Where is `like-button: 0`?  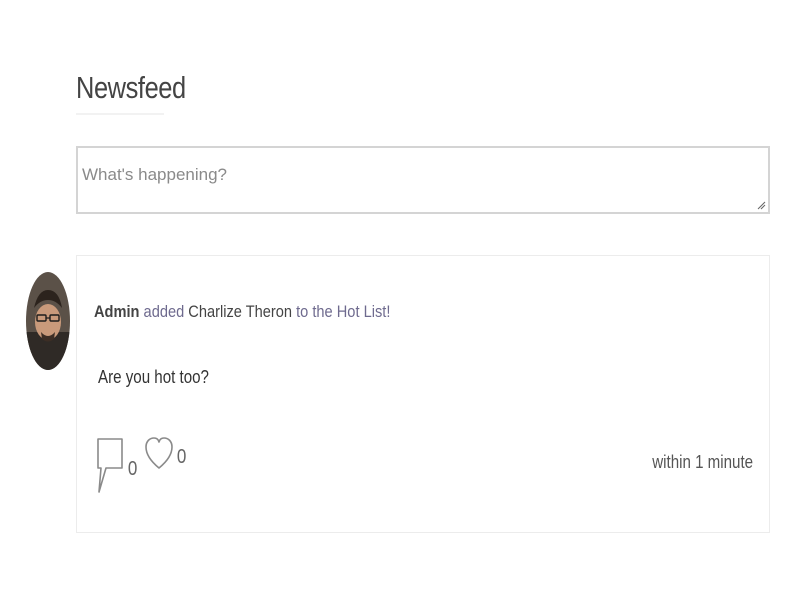 like-button: 0 is located at coordinates (165, 454).